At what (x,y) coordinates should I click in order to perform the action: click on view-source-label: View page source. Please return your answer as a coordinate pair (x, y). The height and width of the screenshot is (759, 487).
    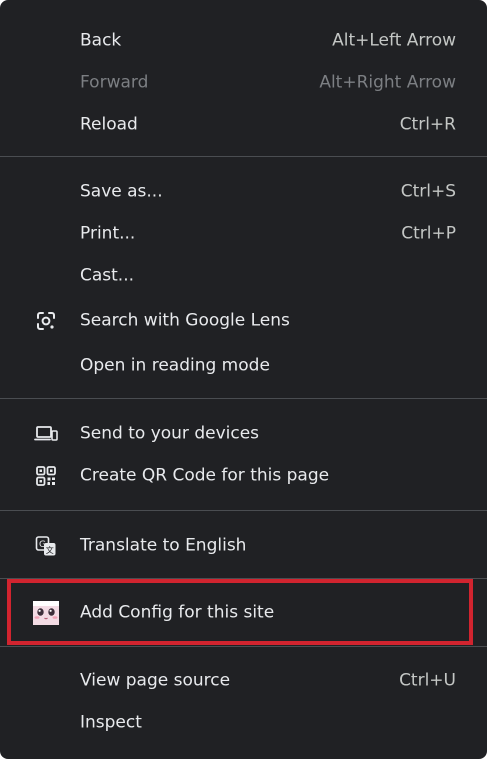
    Looking at the image, I should click on (155, 680).